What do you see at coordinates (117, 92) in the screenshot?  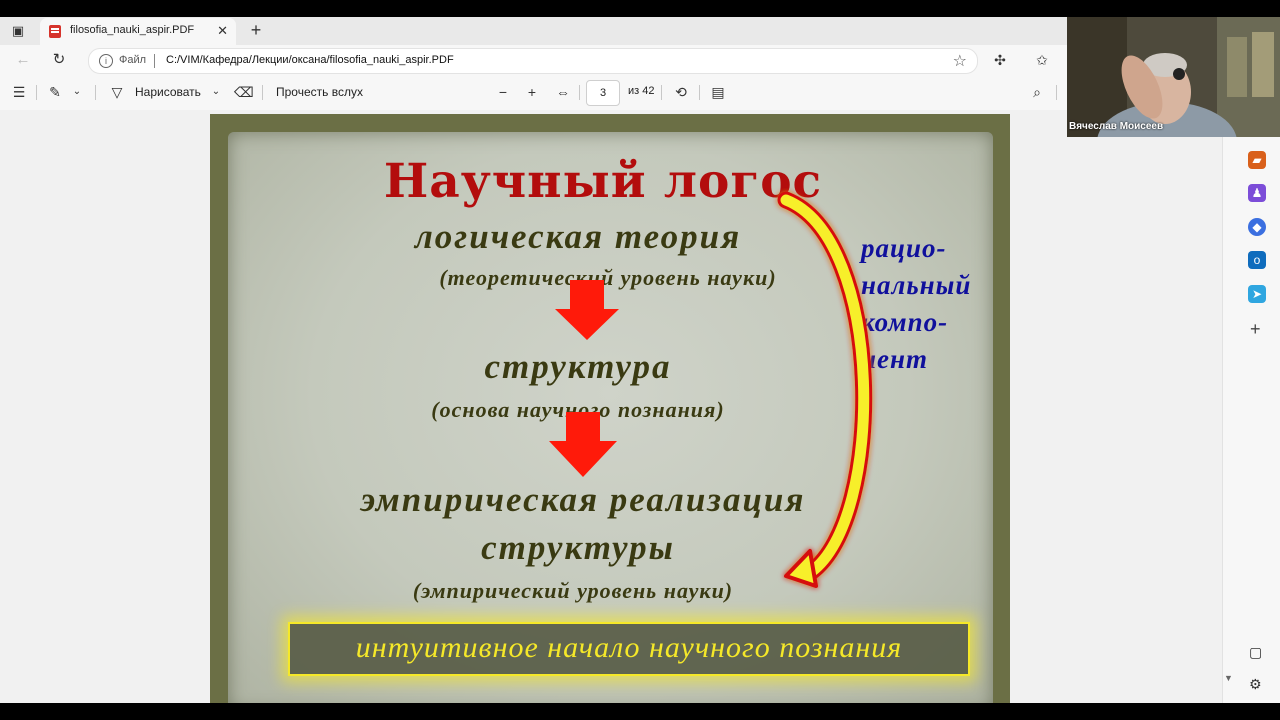 I see `pen-icon: ▽` at bounding box center [117, 92].